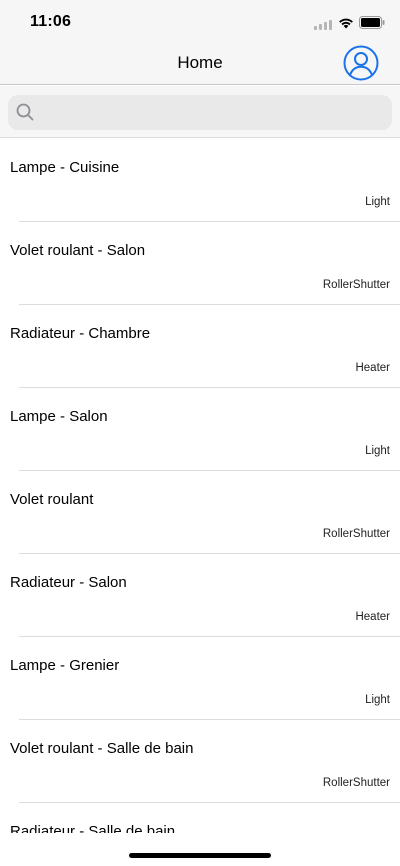 The height and width of the screenshot is (866, 400). Describe the element at coordinates (200, 512) in the screenshot. I see `list-item: Volet roulant RollerShutter` at that location.